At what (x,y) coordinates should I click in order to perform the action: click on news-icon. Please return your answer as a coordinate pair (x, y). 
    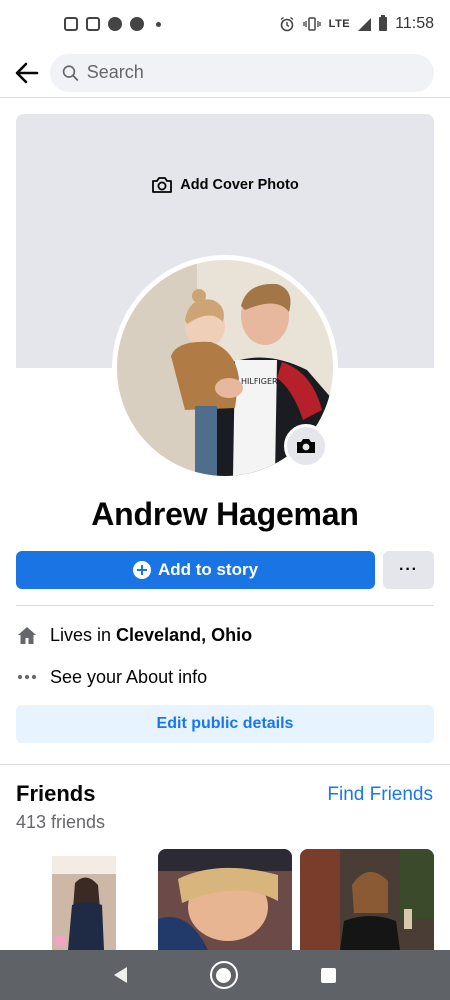
    Looking at the image, I should click on (93, 24).